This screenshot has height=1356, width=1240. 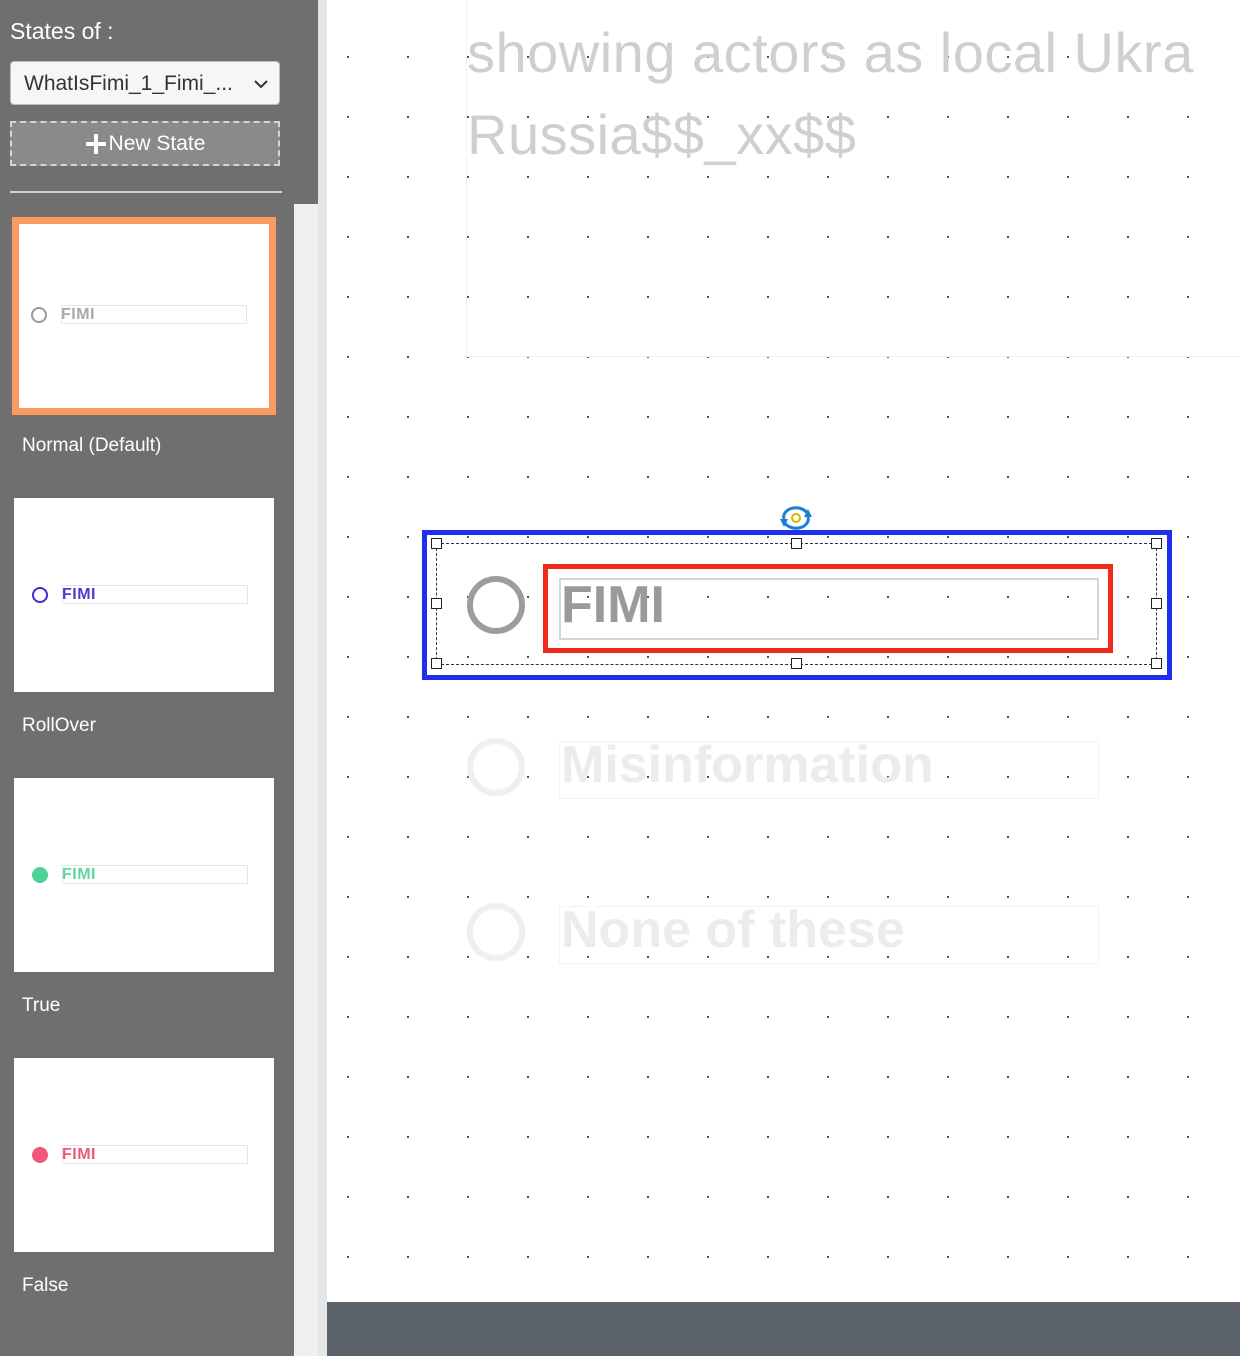 What do you see at coordinates (144, 316) in the screenshot?
I see `state-card-normal: FIMI` at bounding box center [144, 316].